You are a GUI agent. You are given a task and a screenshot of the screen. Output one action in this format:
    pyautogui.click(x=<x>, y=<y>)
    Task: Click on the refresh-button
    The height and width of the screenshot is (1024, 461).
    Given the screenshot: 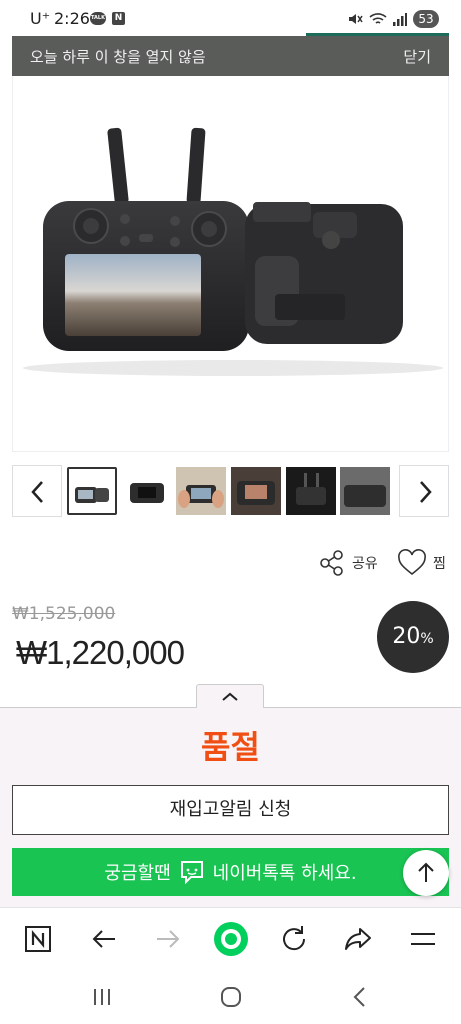 What is the action you would take?
    pyautogui.click(x=294, y=939)
    